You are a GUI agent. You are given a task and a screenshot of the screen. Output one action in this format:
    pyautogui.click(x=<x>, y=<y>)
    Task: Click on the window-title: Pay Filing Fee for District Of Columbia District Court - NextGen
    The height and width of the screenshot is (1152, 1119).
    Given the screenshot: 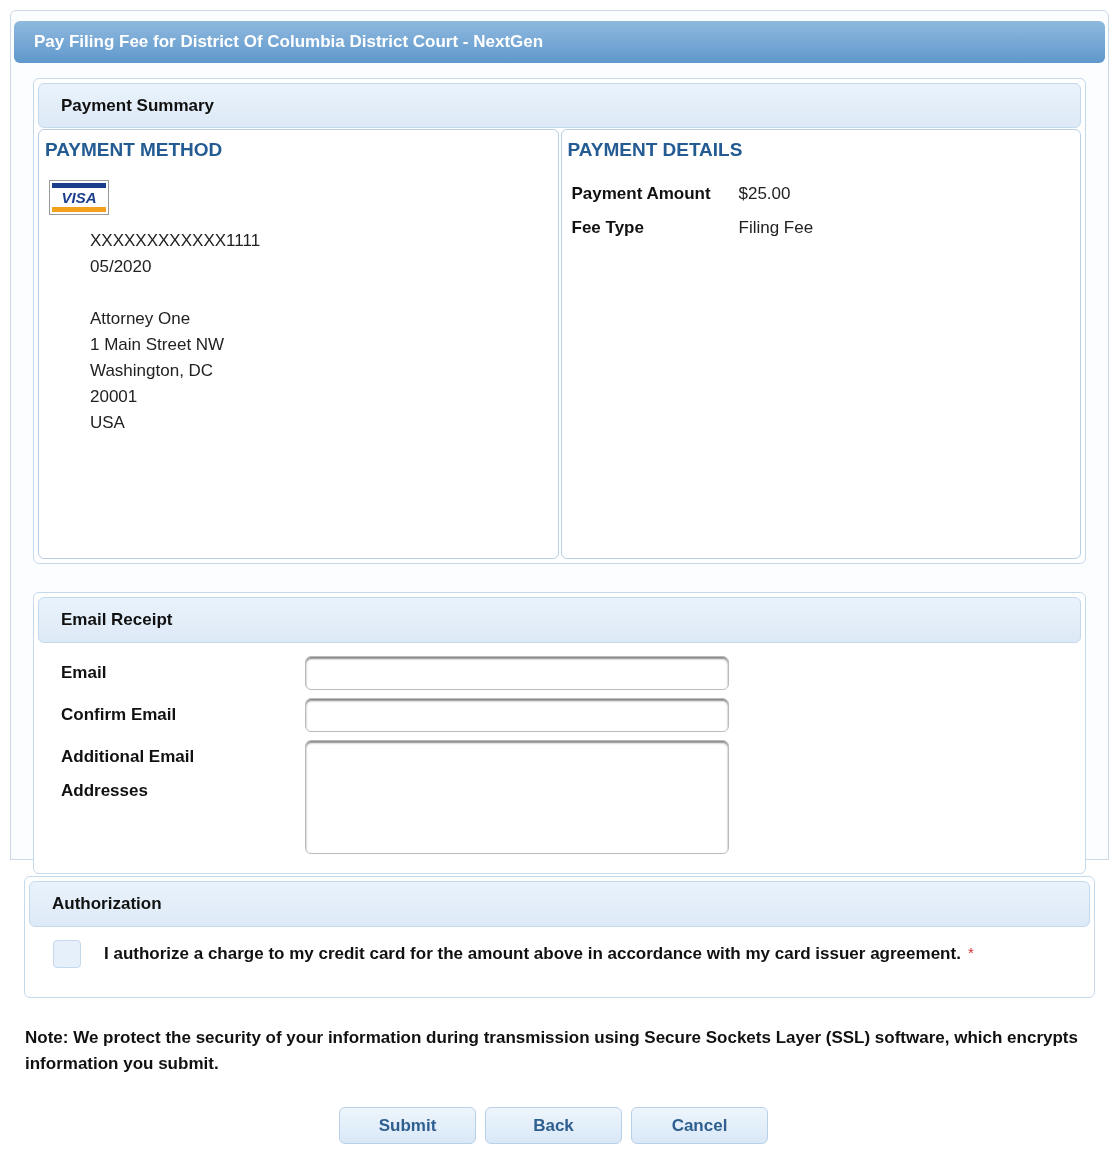 What is the action you would take?
    pyautogui.click(x=559, y=42)
    